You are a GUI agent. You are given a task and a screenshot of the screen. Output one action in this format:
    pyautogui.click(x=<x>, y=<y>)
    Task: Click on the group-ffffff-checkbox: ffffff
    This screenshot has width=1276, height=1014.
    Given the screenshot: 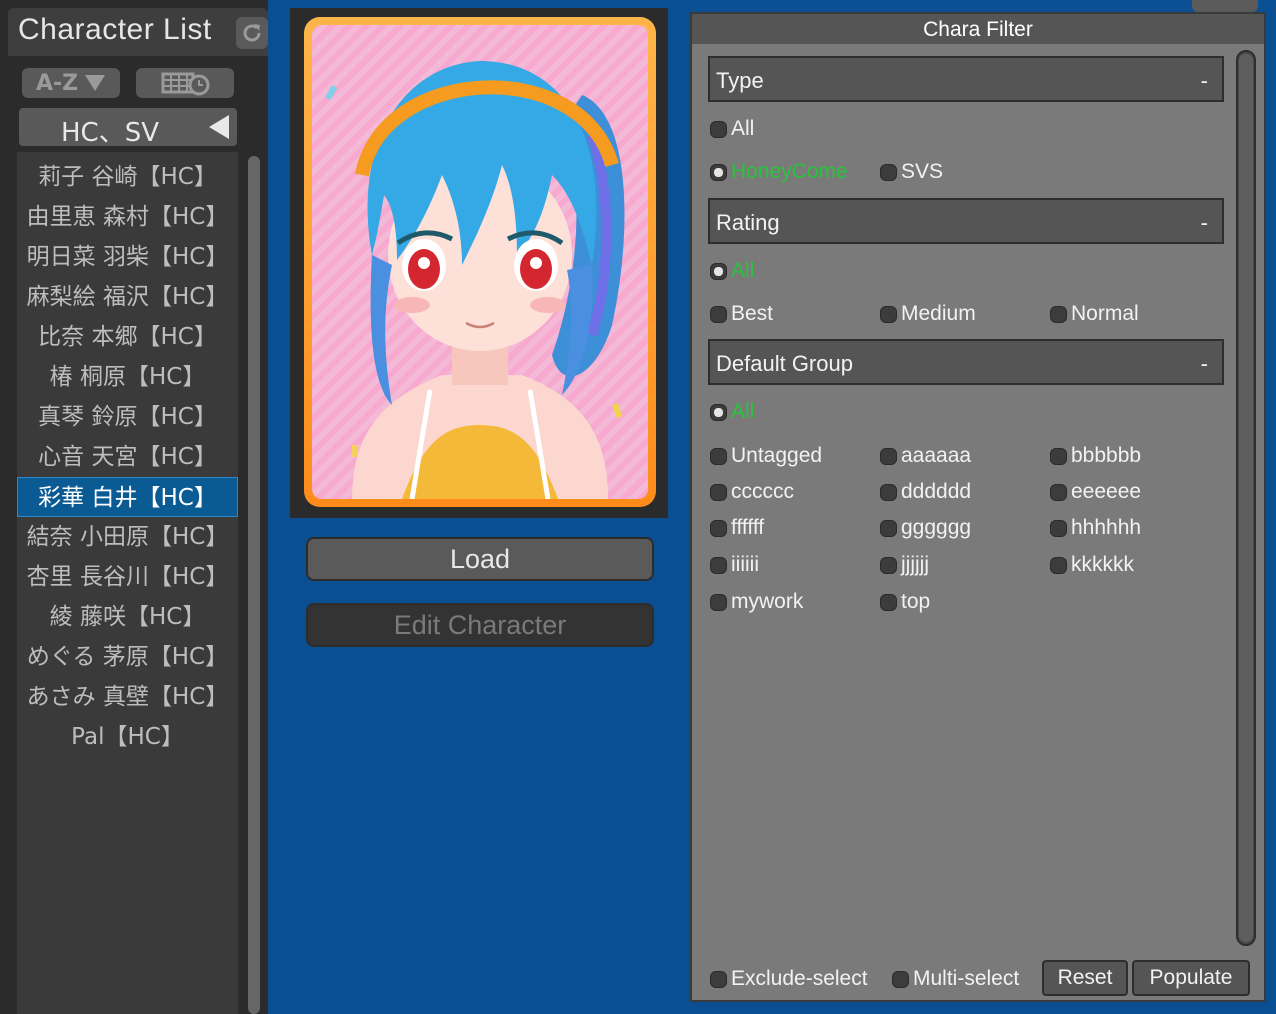 What is the action you would take?
    pyautogui.click(x=737, y=528)
    